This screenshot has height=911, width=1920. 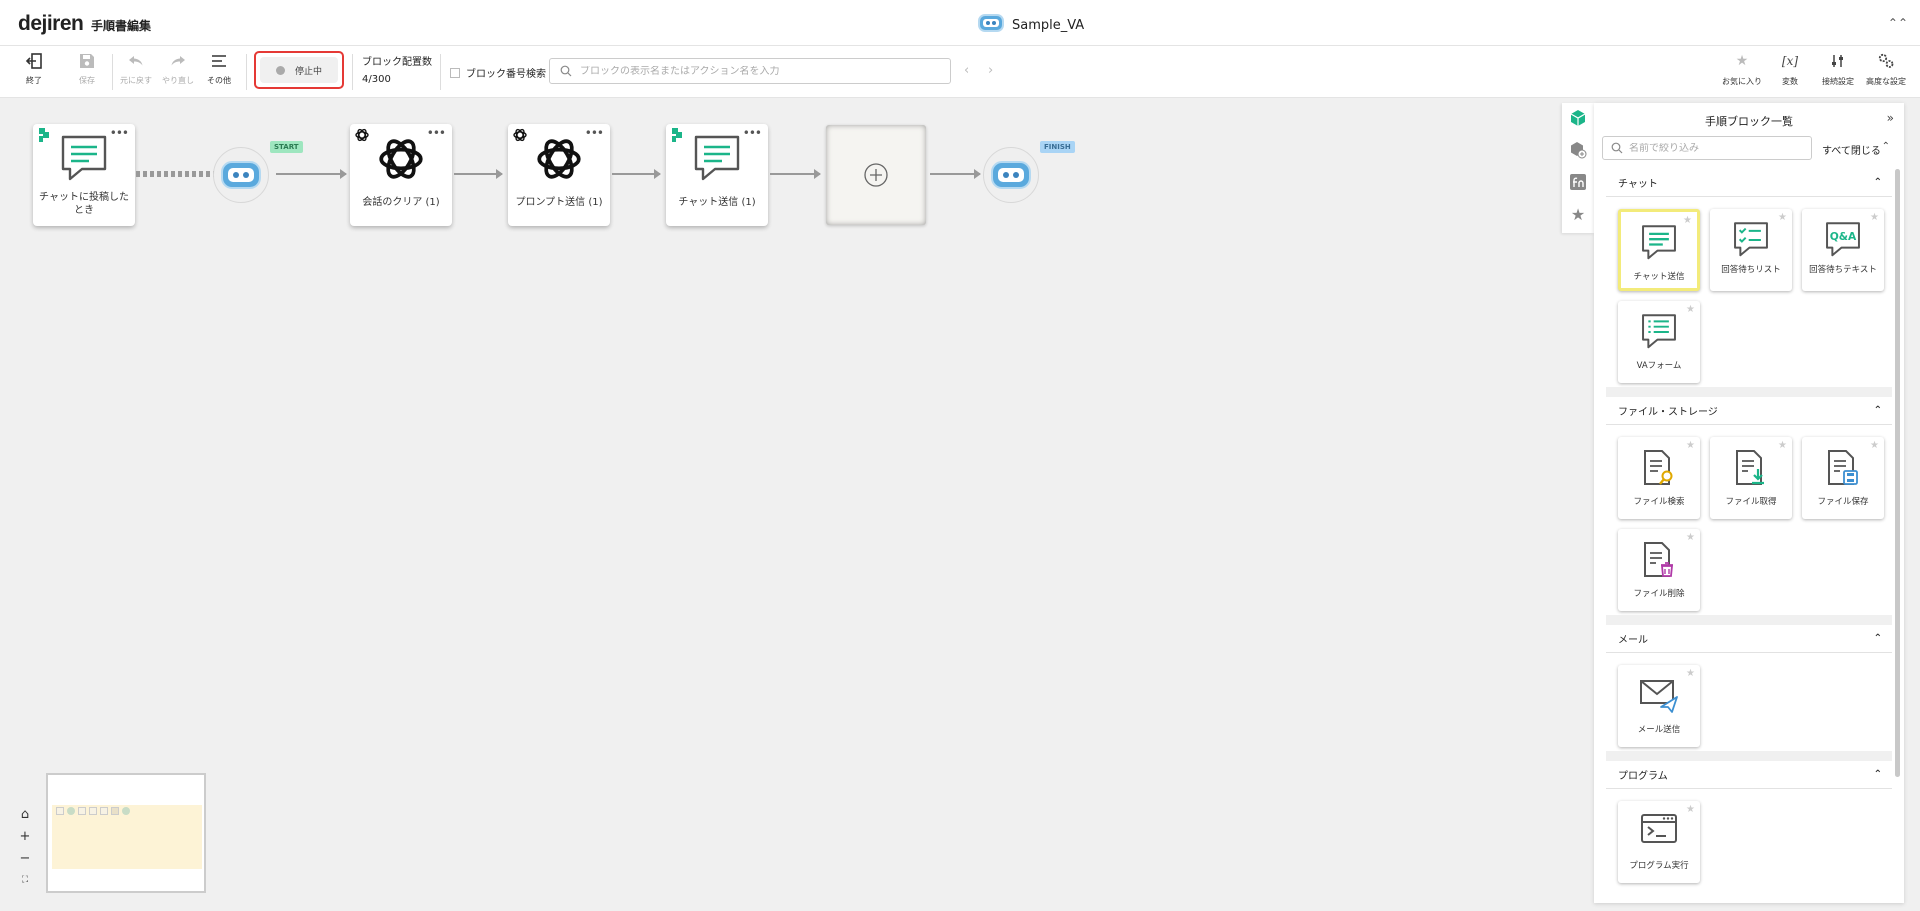 What do you see at coordinates (25, 814) in the screenshot?
I see `home-icon: ⌂` at bounding box center [25, 814].